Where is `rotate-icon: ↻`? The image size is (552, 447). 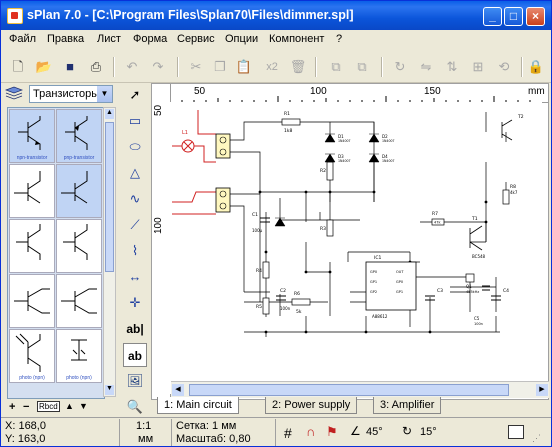
rotate-icon: ↻ is located at coordinates (400, 67).